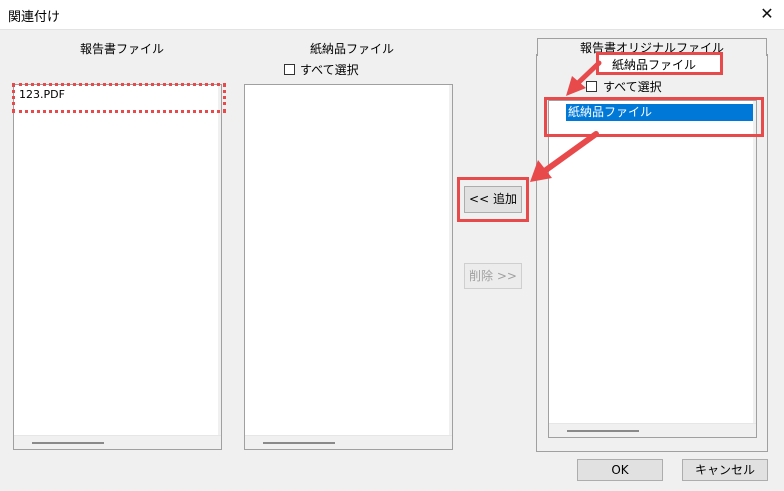  I want to click on arrow-to-select-all-icon, so click(584, 78).